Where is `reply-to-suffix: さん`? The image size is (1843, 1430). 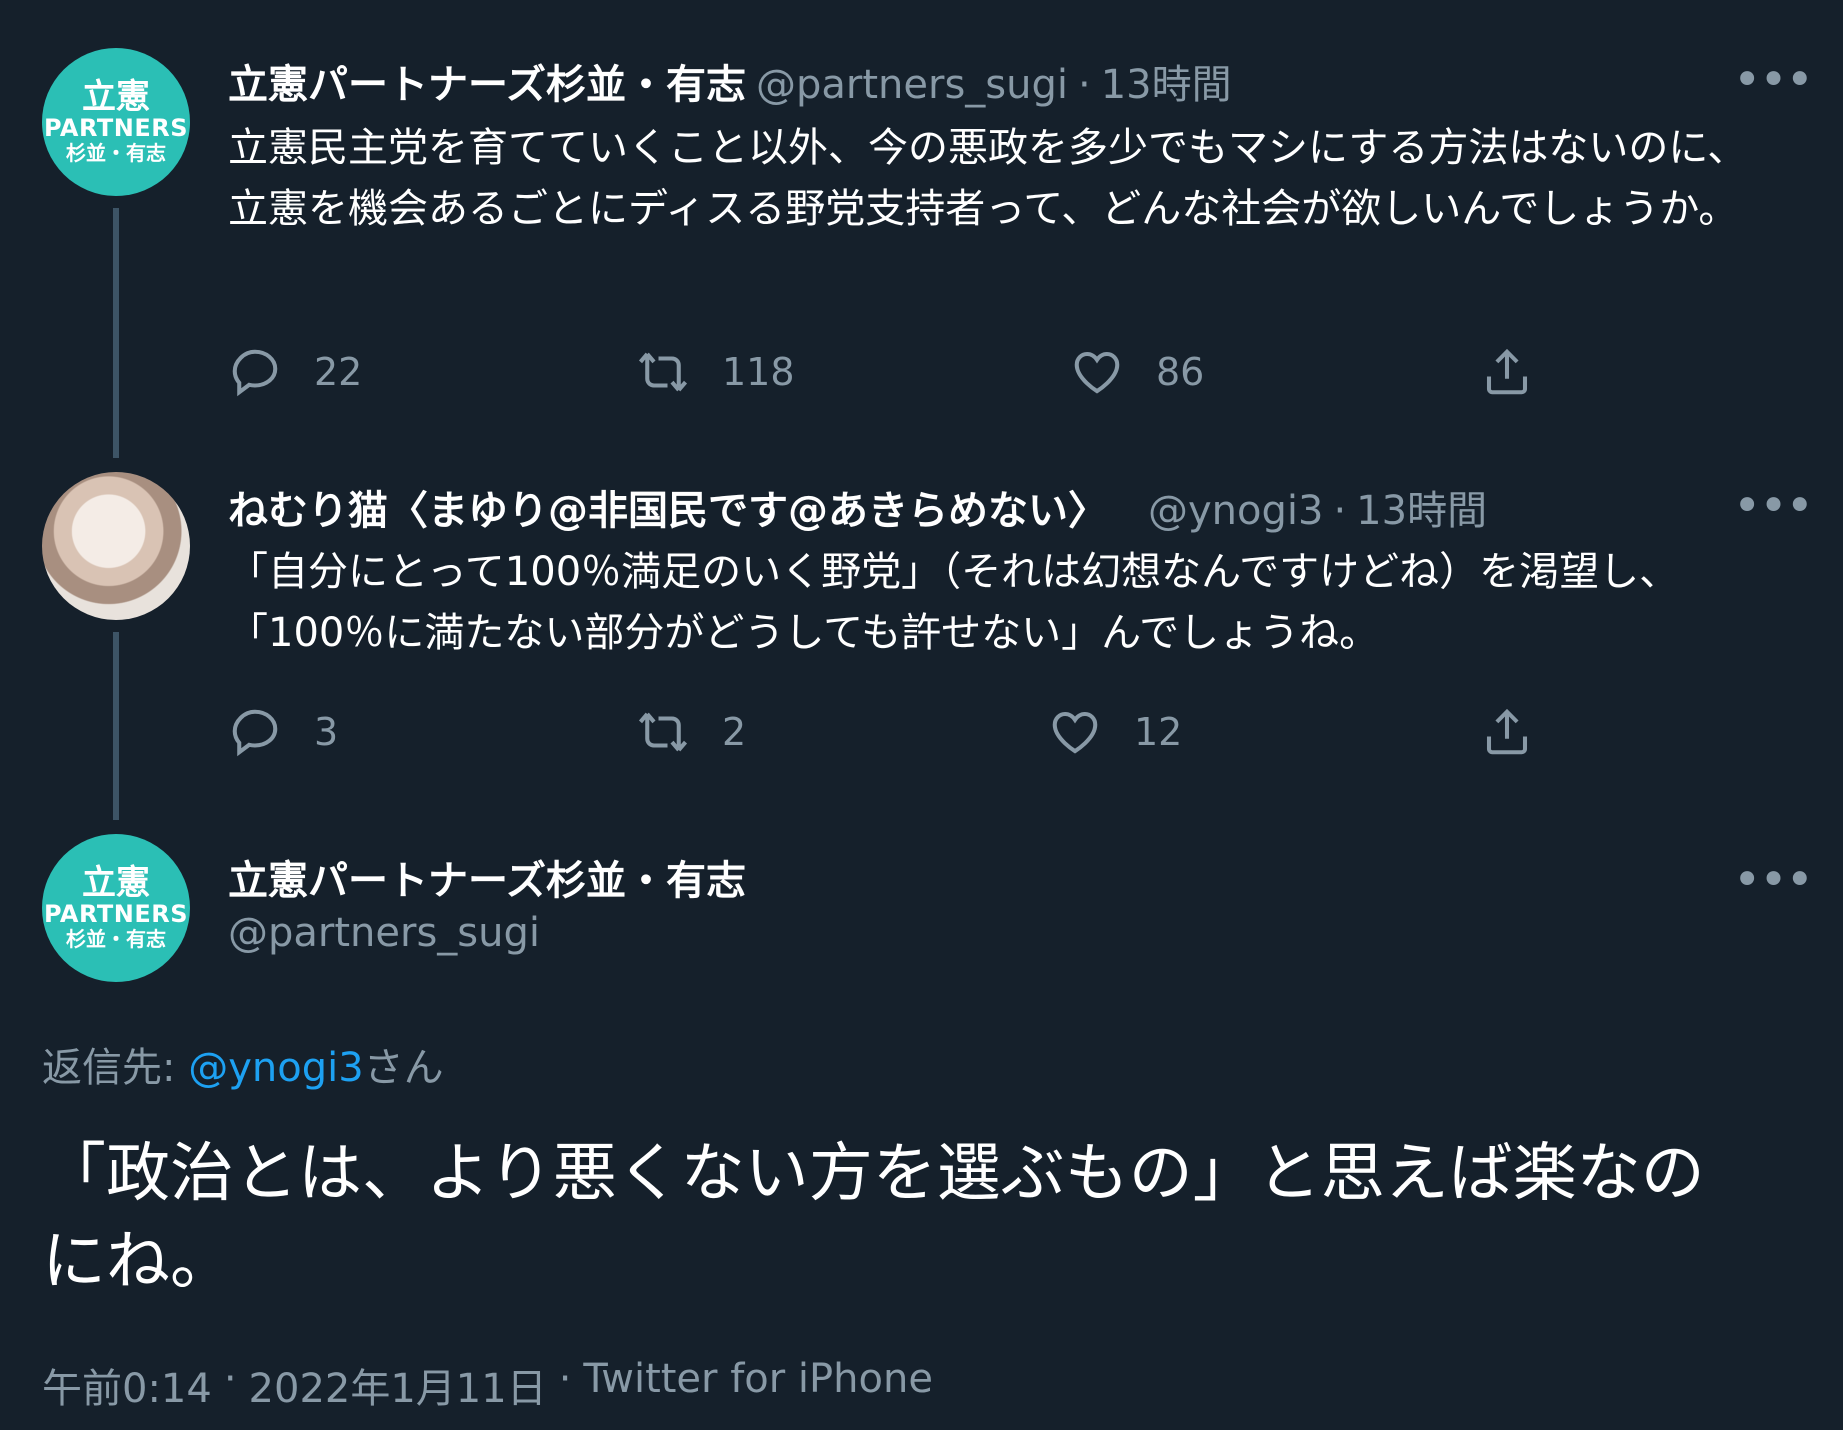 reply-to-suffix: さん is located at coordinates (403, 1068).